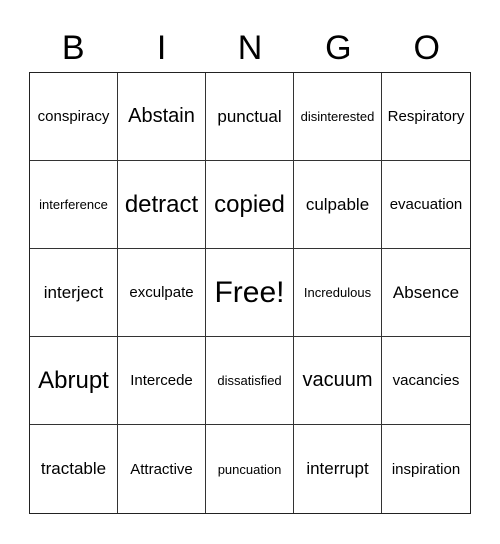  I want to click on bingo-cell-text: culpable, so click(337, 204).